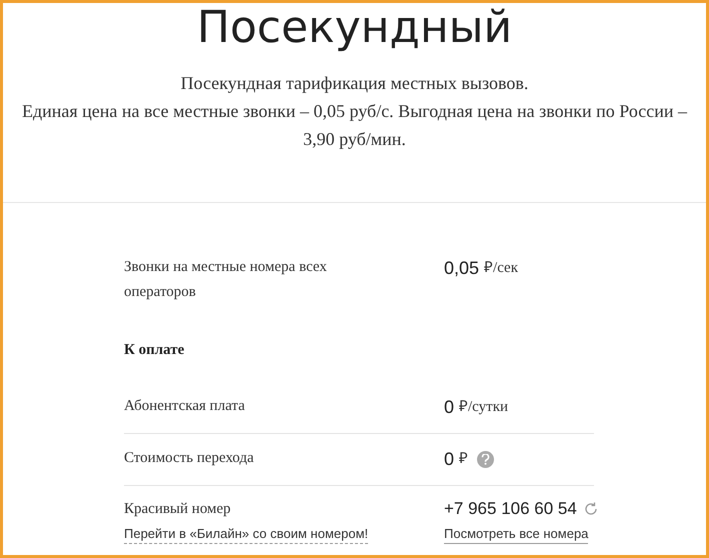 The image size is (709, 558). Describe the element at coordinates (246, 534) in the screenshot. I see `transfer-link: Перейти в «Билайн» со своим номером!` at that location.